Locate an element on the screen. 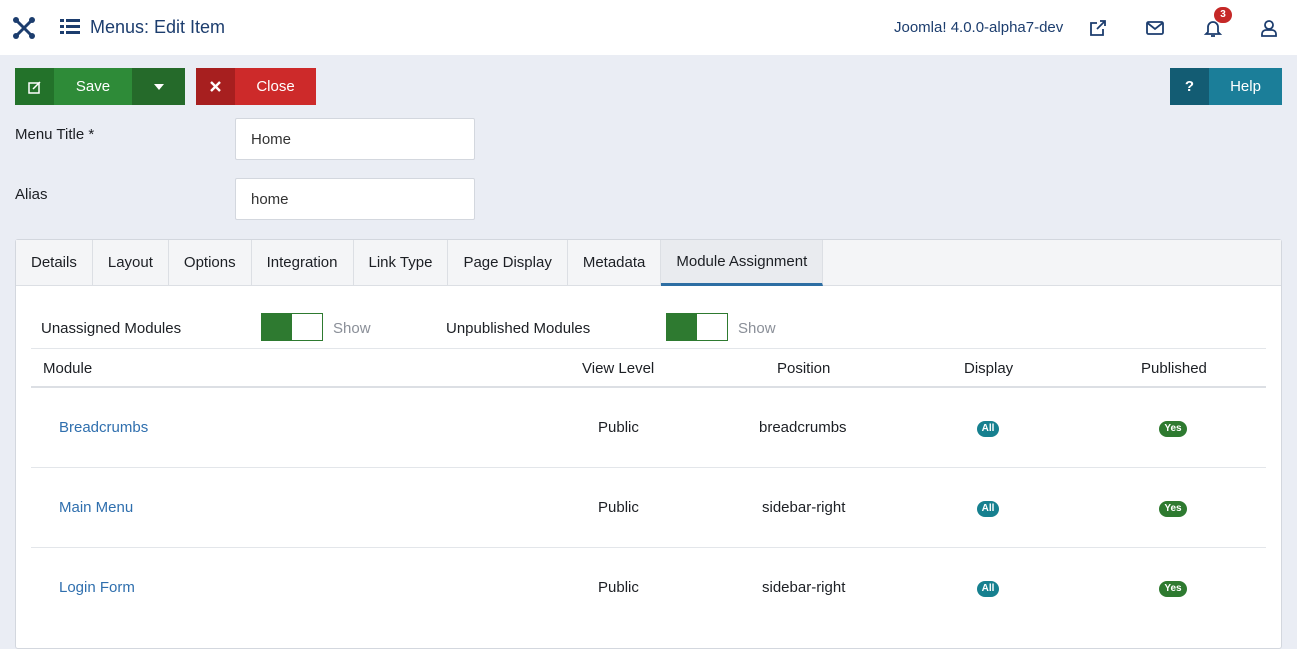 The image size is (1297, 649). col-view-level: View Level is located at coordinates (618, 368).